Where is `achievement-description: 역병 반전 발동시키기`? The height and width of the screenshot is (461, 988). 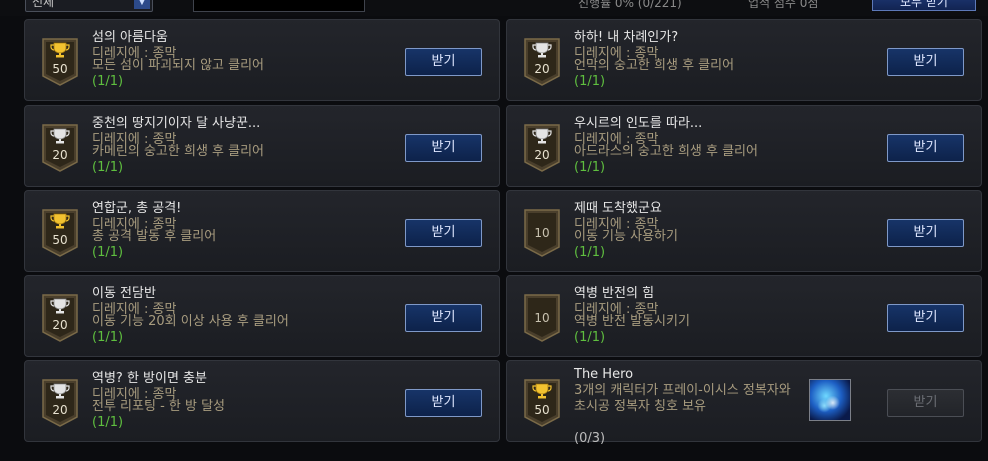
achievement-description: 역병 반전 발동시키기 is located at coordinates (632, 321).